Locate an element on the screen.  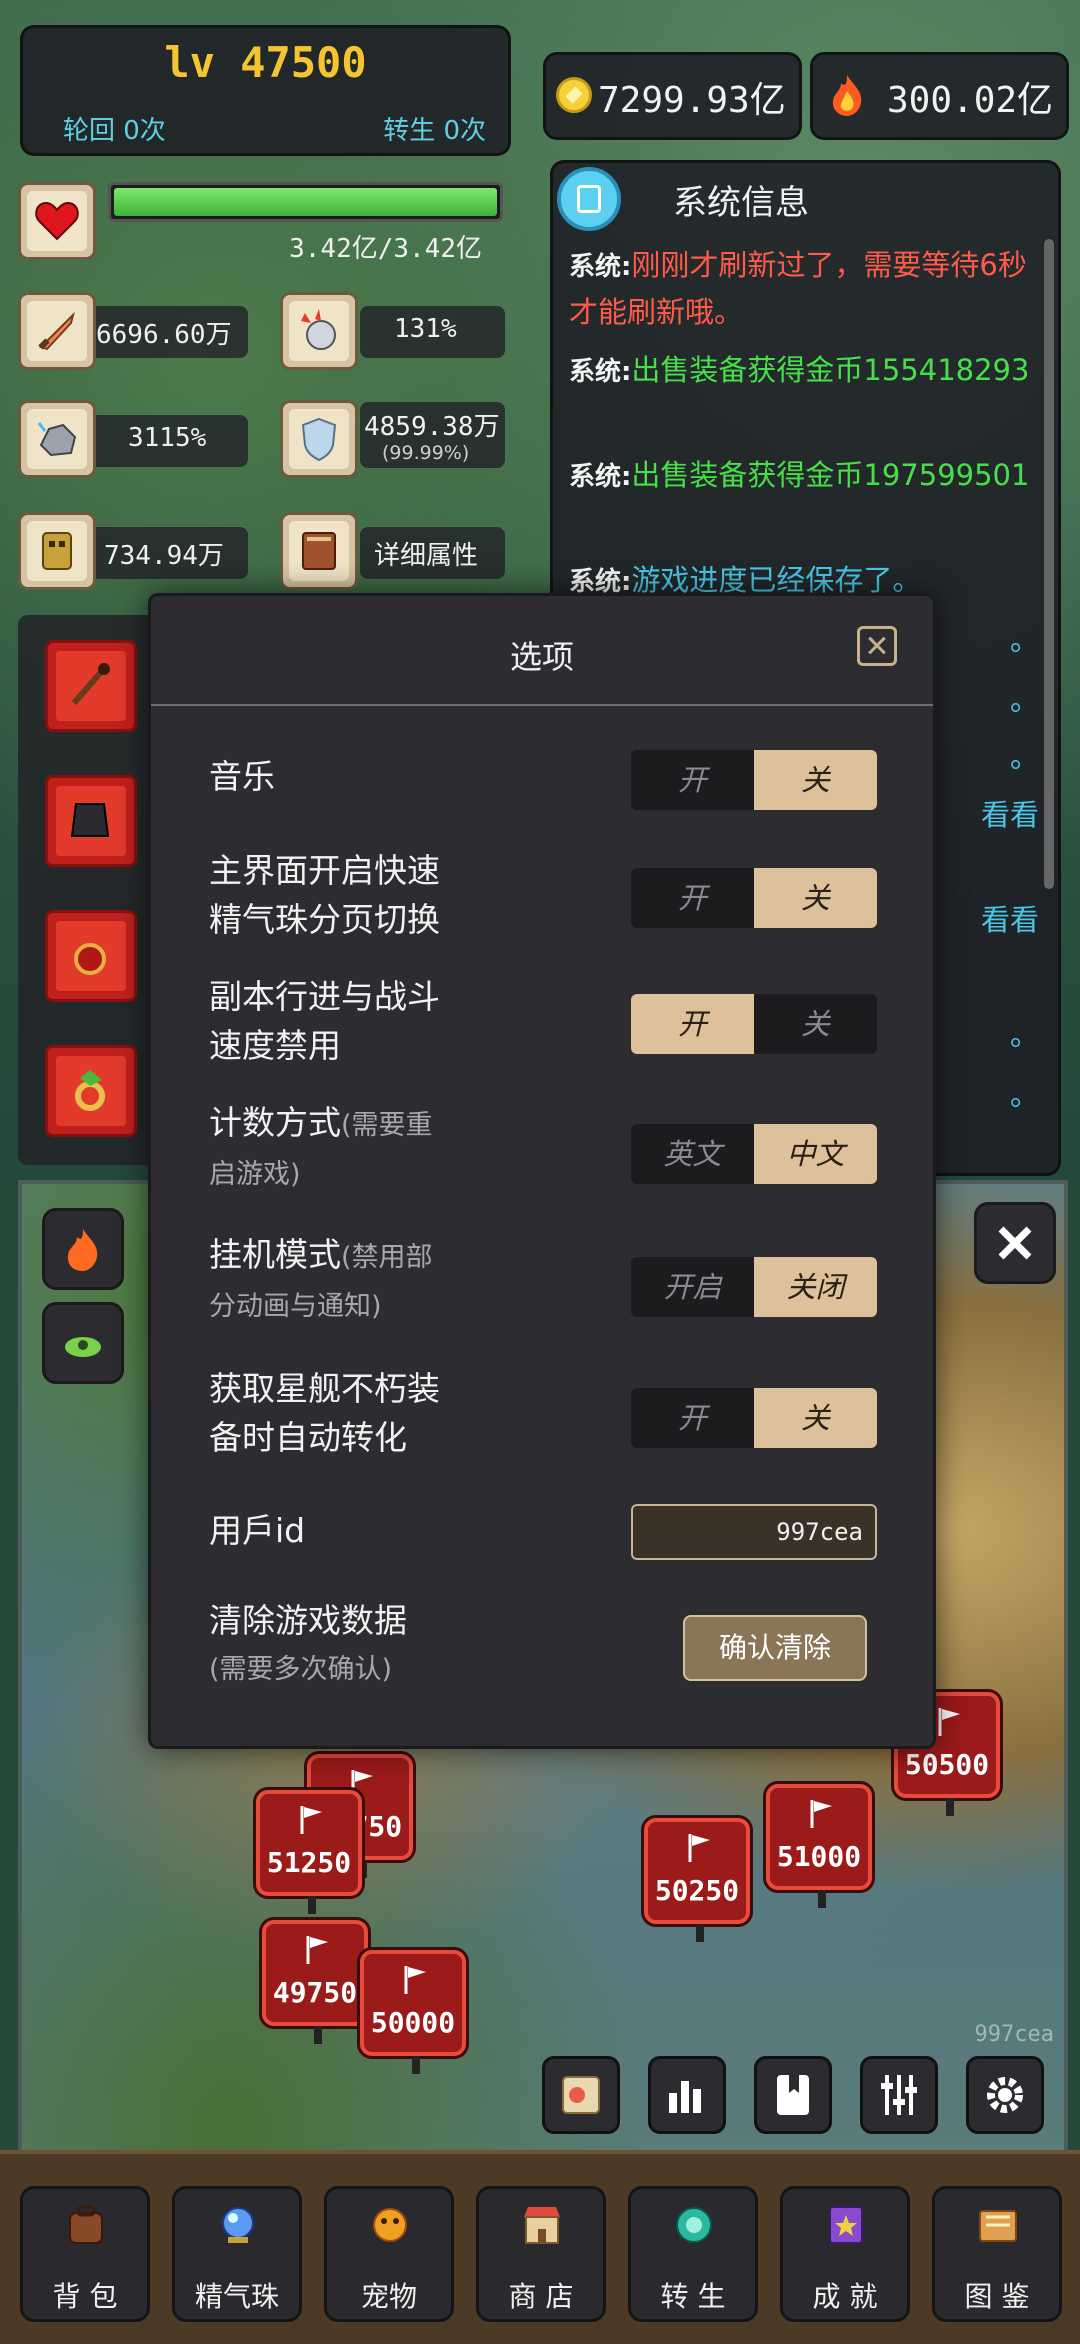
nav-shop: 商 店 is located at coordinates (541, 2254).